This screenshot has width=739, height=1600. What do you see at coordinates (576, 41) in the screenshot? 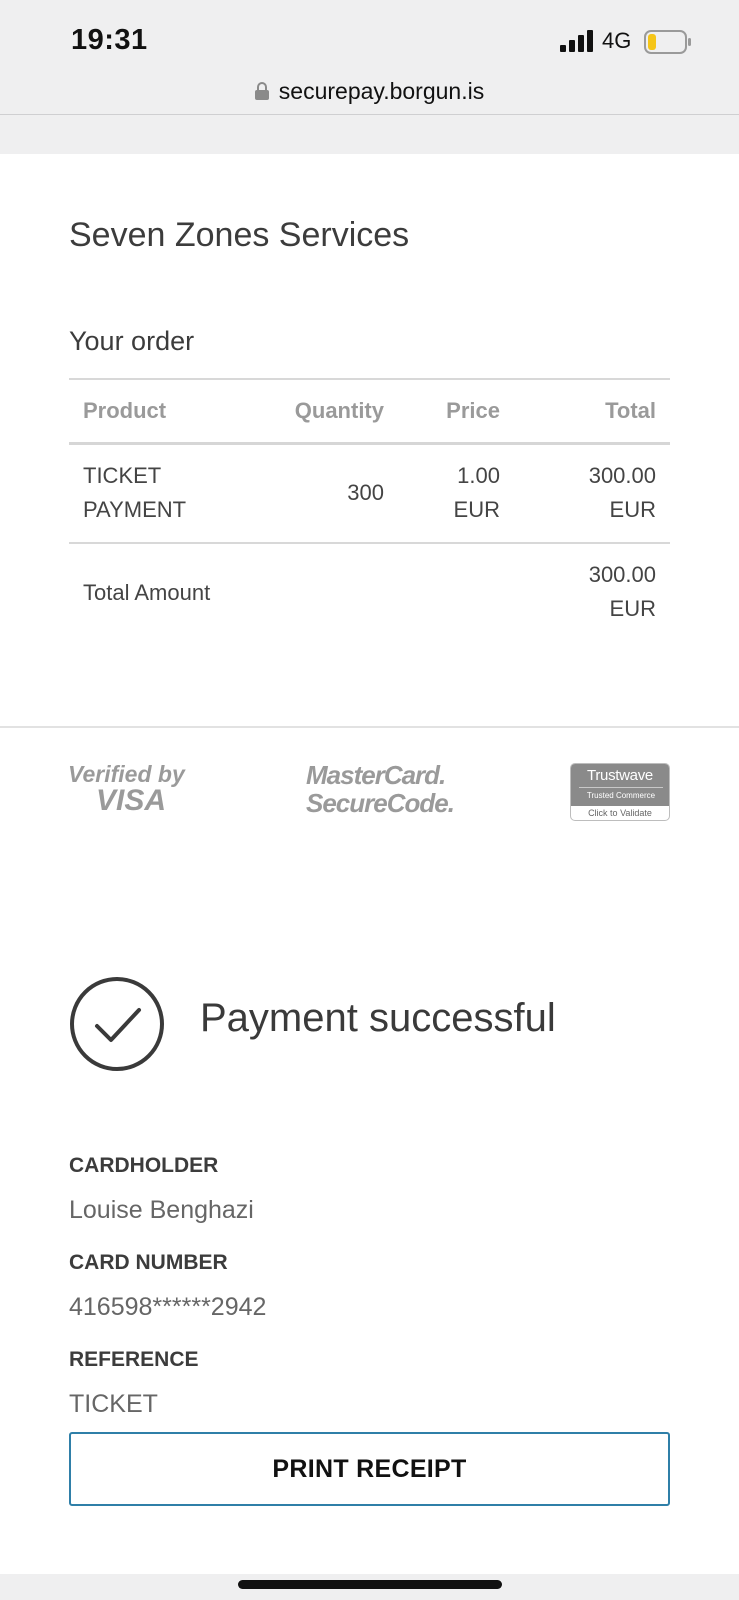
I see `signal-icon` at bounding box center [576, 41].